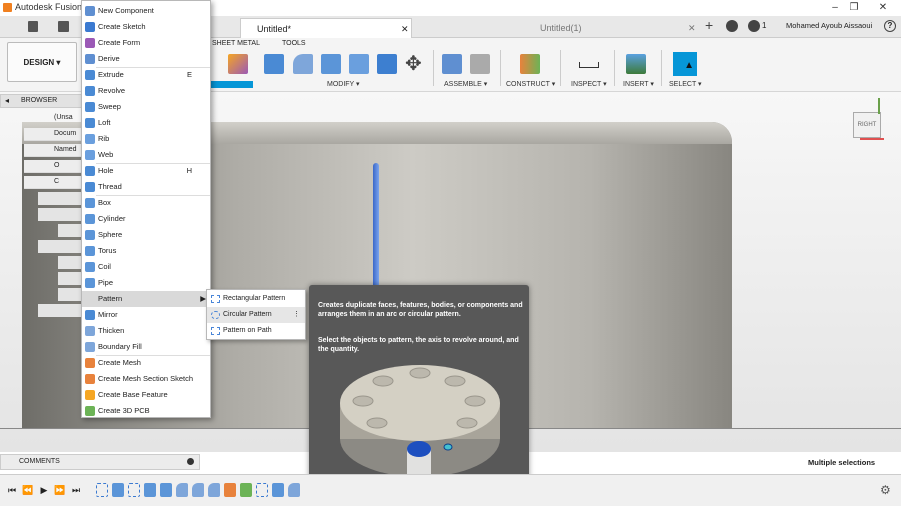 The height and width of the screenshot is (506, 901). What do you see at coordinates (236, 43) in the screenshot?
I see `tab-sheet-metal: SHEET METAL` at bounding box center [236, 43].